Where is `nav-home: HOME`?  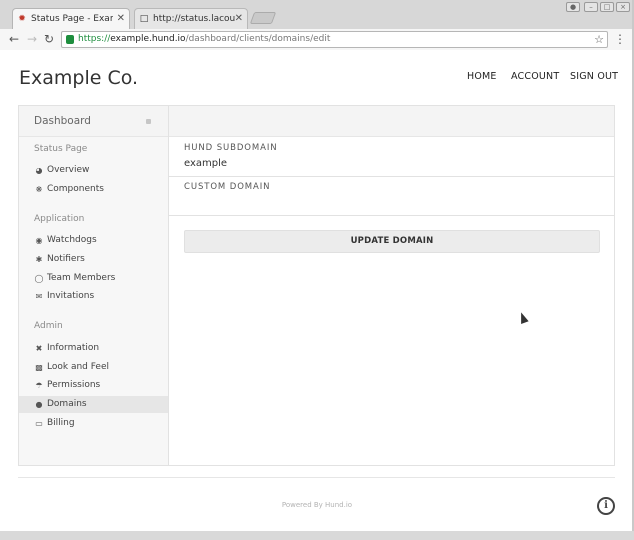
nav-home: HOME is located at coordinates (482, 76).